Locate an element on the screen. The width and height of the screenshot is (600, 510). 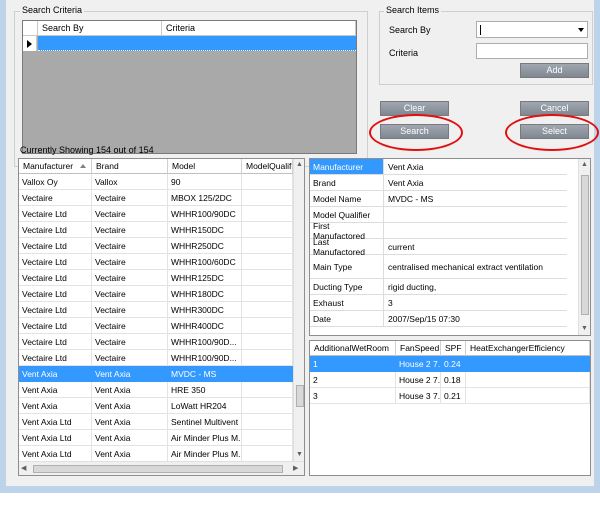
detail-key: Model Name is located at coordinates (347, 198).